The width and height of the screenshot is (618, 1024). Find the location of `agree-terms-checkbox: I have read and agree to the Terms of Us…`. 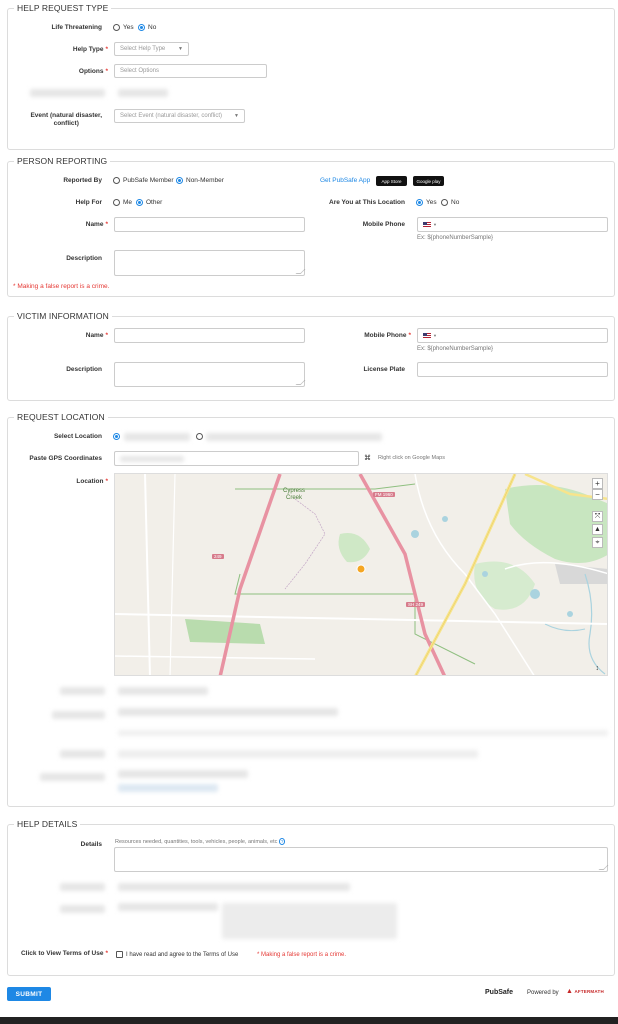

agree-terms-checkbox: I have read and agree to the Terms of Us… is located at coordinates (177, 954).